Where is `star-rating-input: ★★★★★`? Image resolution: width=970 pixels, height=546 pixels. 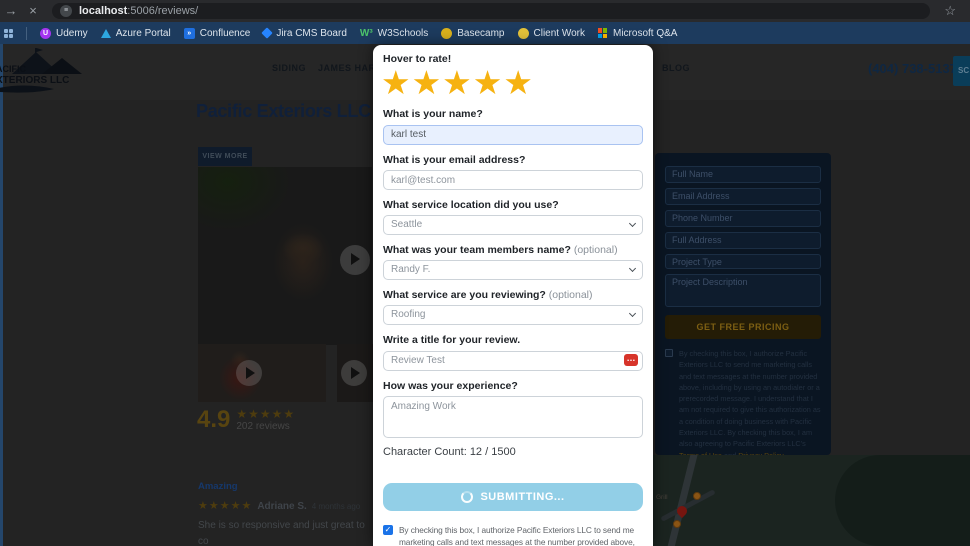 star-rating-input: ★★★★★ is located at coordinates (512, 82).